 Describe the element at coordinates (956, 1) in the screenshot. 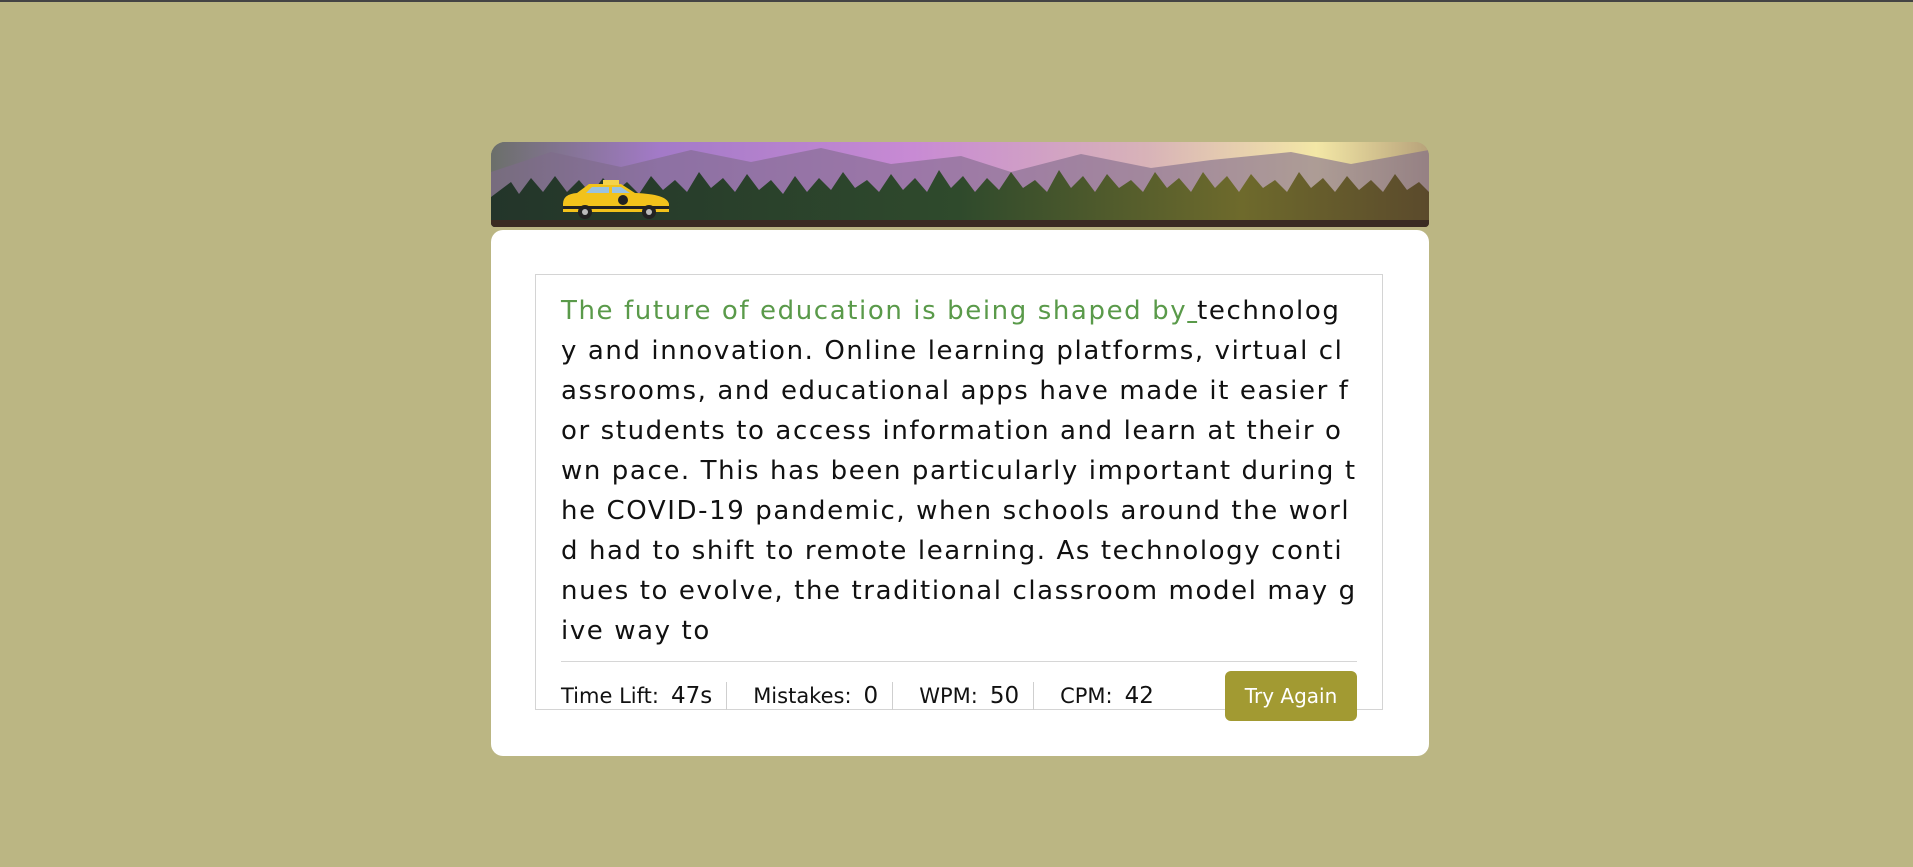

I see `window-top-border` at that location.